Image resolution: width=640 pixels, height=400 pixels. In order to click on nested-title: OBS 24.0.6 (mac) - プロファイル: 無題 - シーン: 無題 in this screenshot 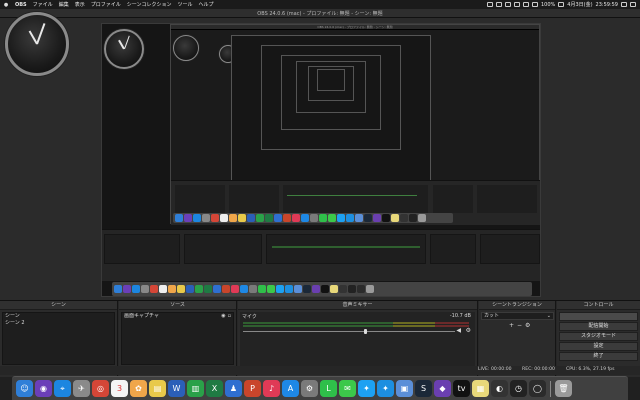, I will do `click(355, 27)`.